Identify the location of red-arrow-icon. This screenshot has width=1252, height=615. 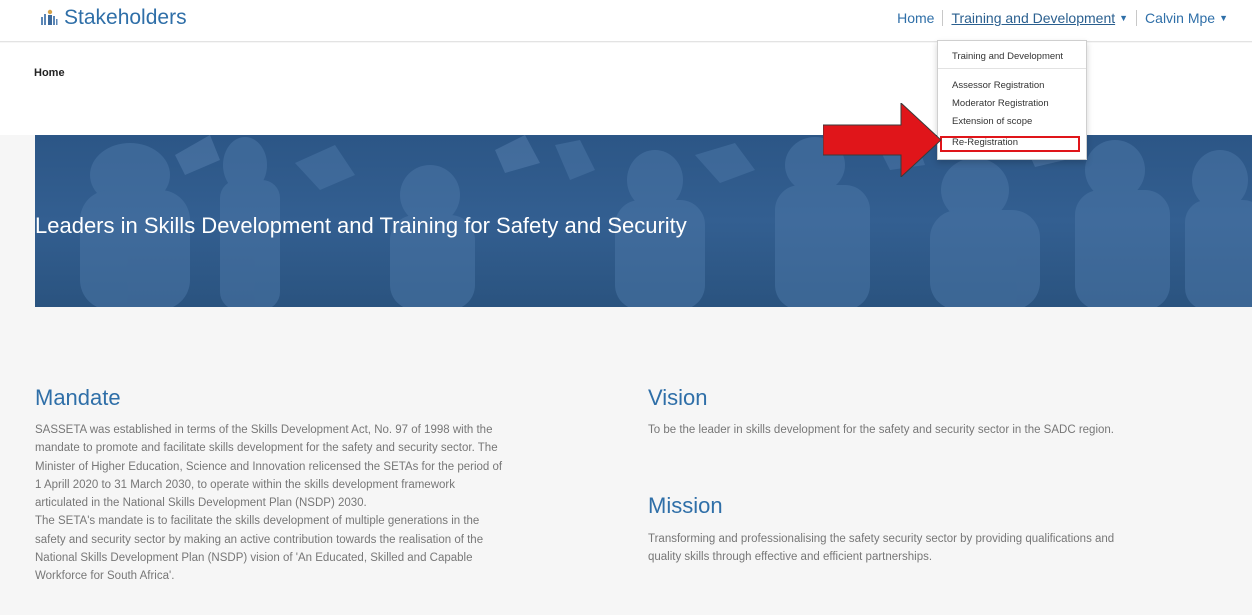
(882, 140).